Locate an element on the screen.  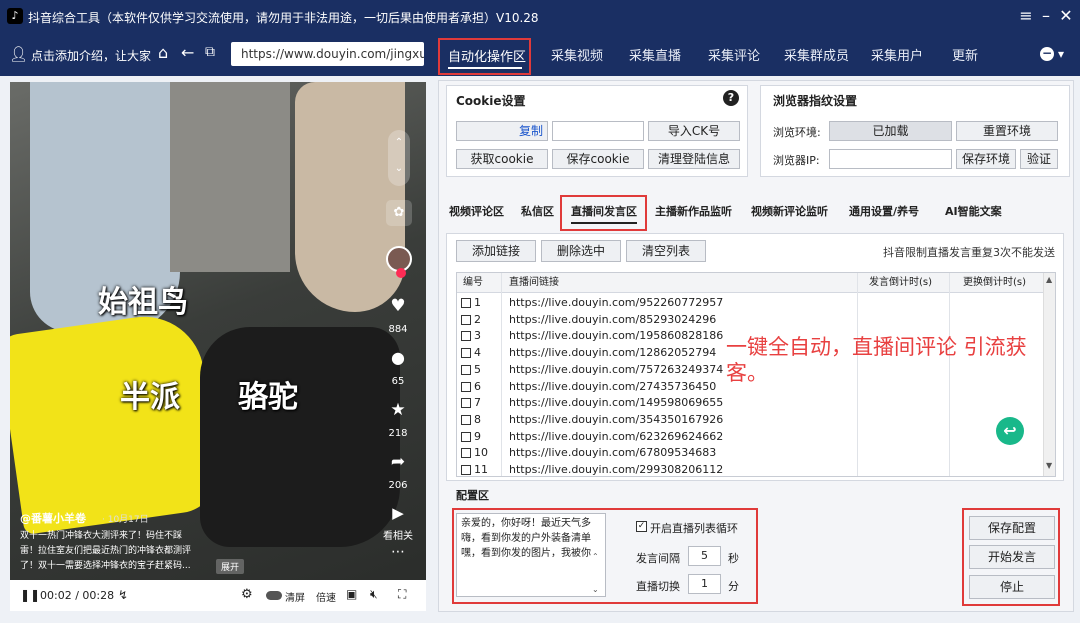
subtab-live-speech: 直播间发言区 is located at coordinates (604, 211).